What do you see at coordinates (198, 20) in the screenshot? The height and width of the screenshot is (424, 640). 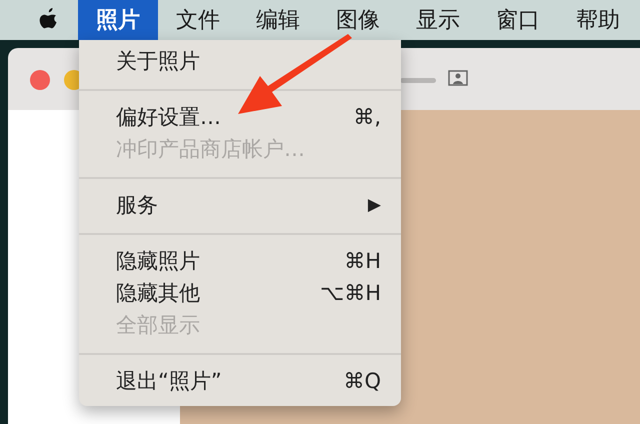 I see `menu-bar-item: 文件` at bounding box center [198, 20].